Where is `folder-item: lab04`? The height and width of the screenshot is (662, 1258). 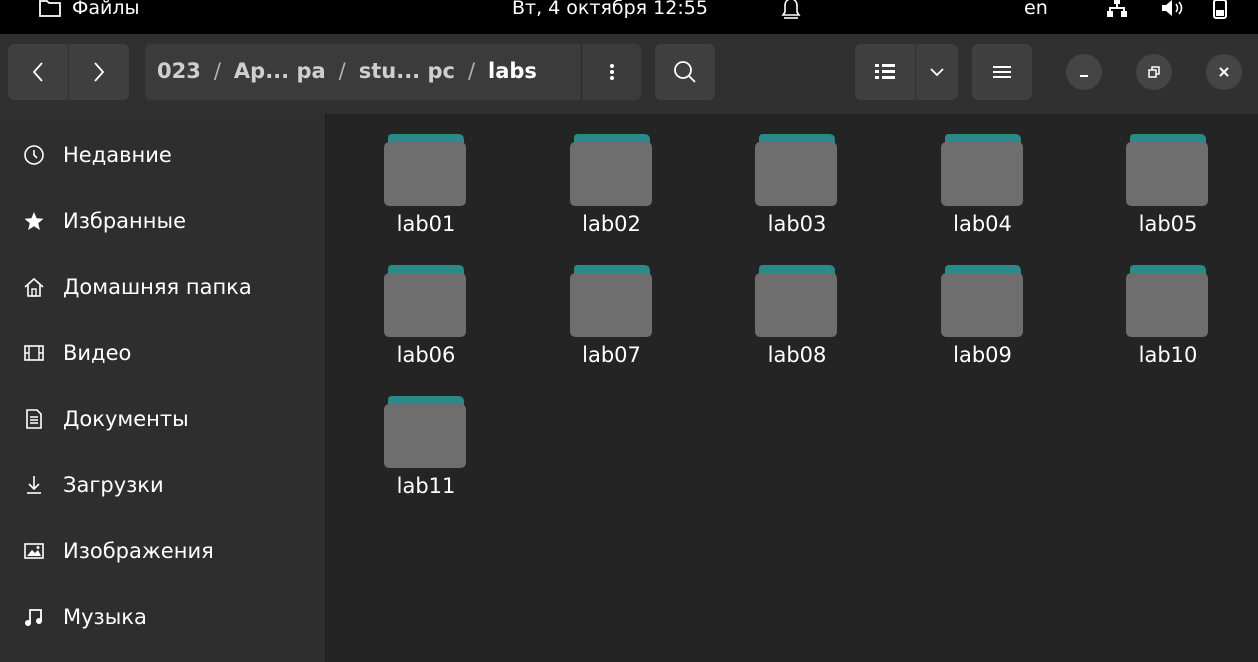 folder-item: lab04 is located at coordinates (983, 176).